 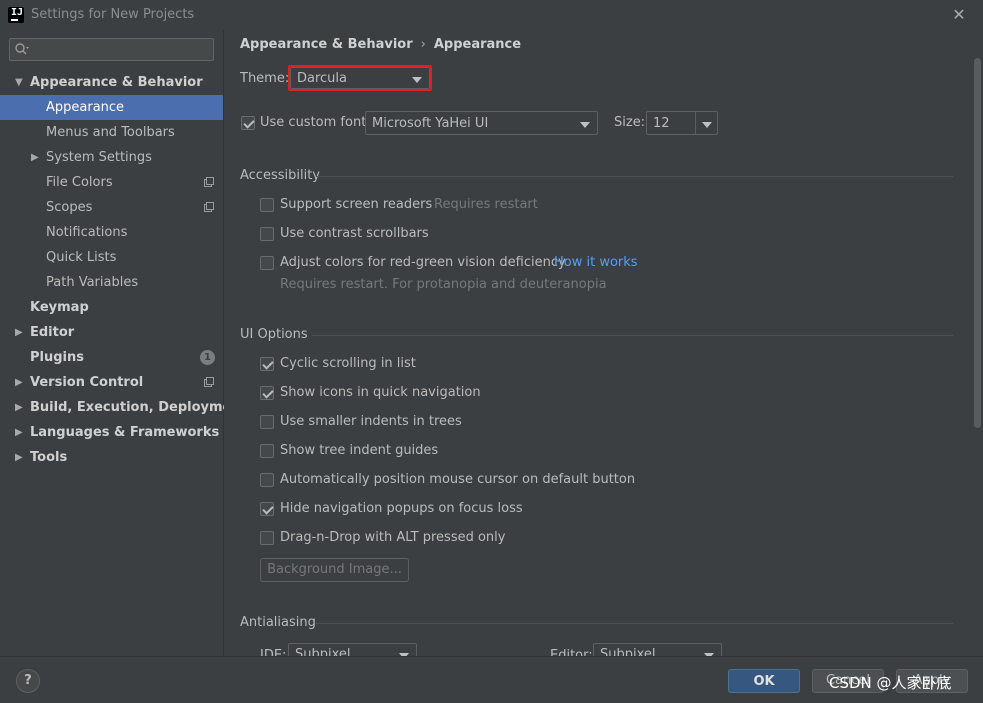 What do you see at coordinates (280, 175) in the screenshot?
I see `accessibility-section-title: Accessibility` at bounding box center [280, 175].